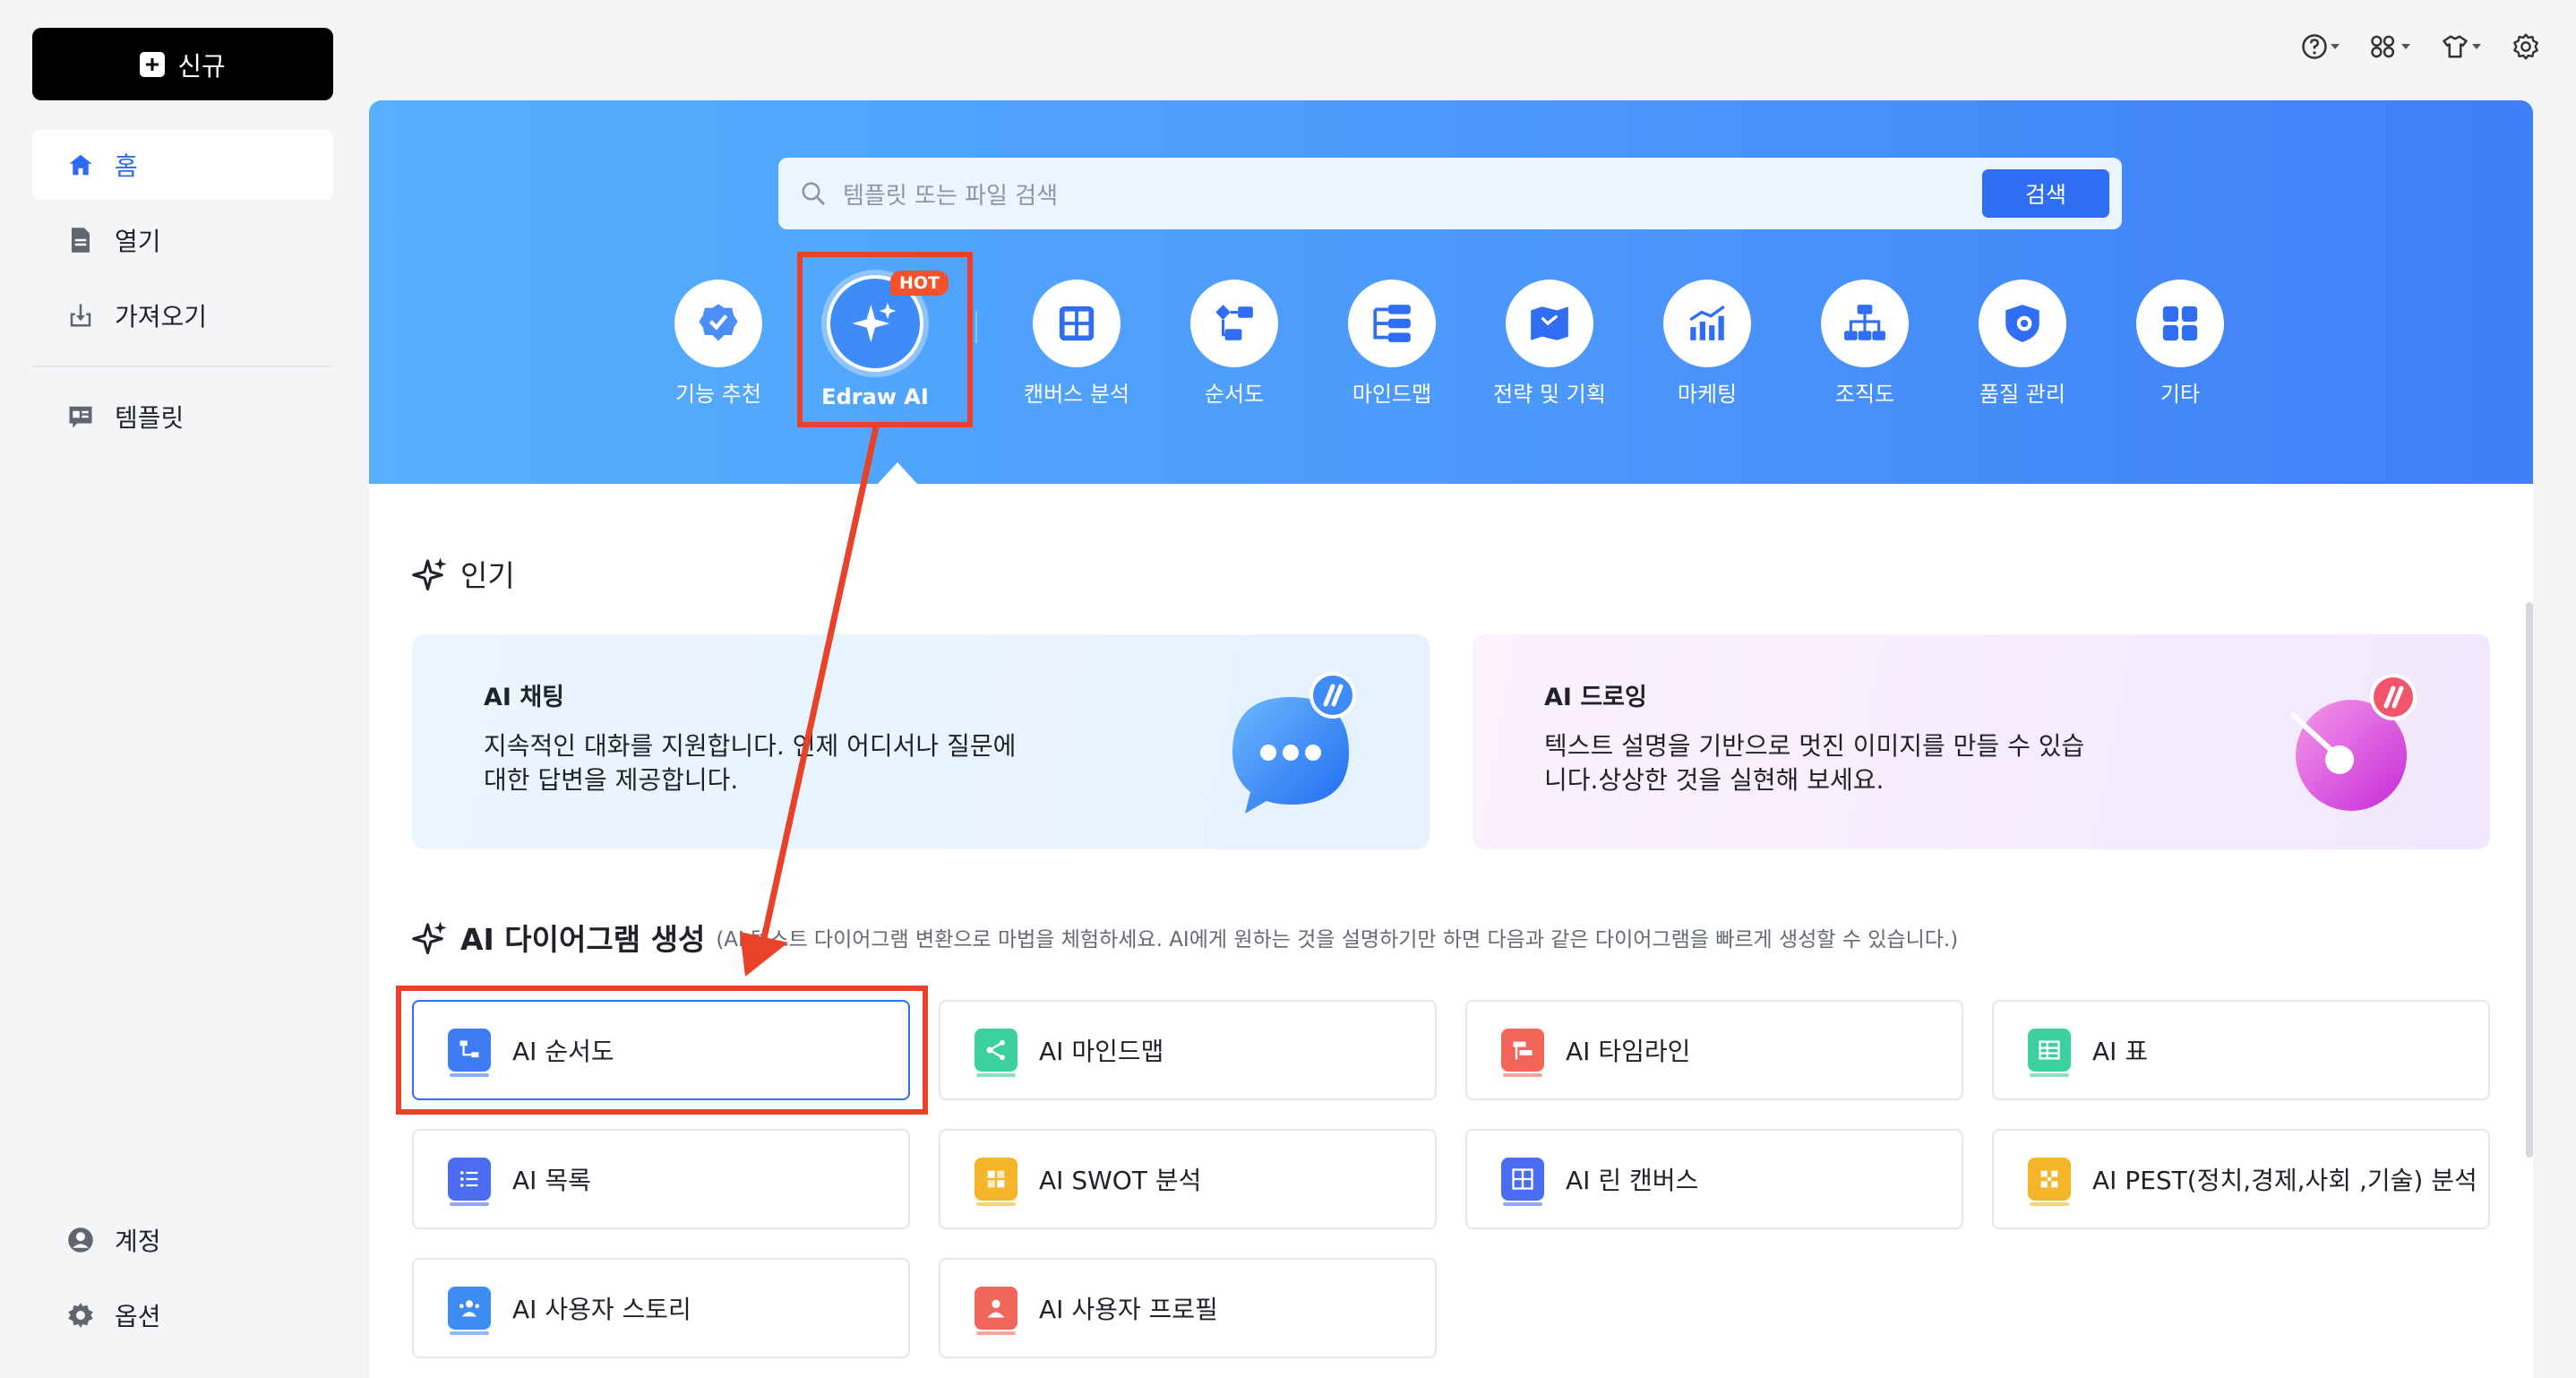 The image size is (2576, 1378). I want to click on plus-icon, so click(153, 64).